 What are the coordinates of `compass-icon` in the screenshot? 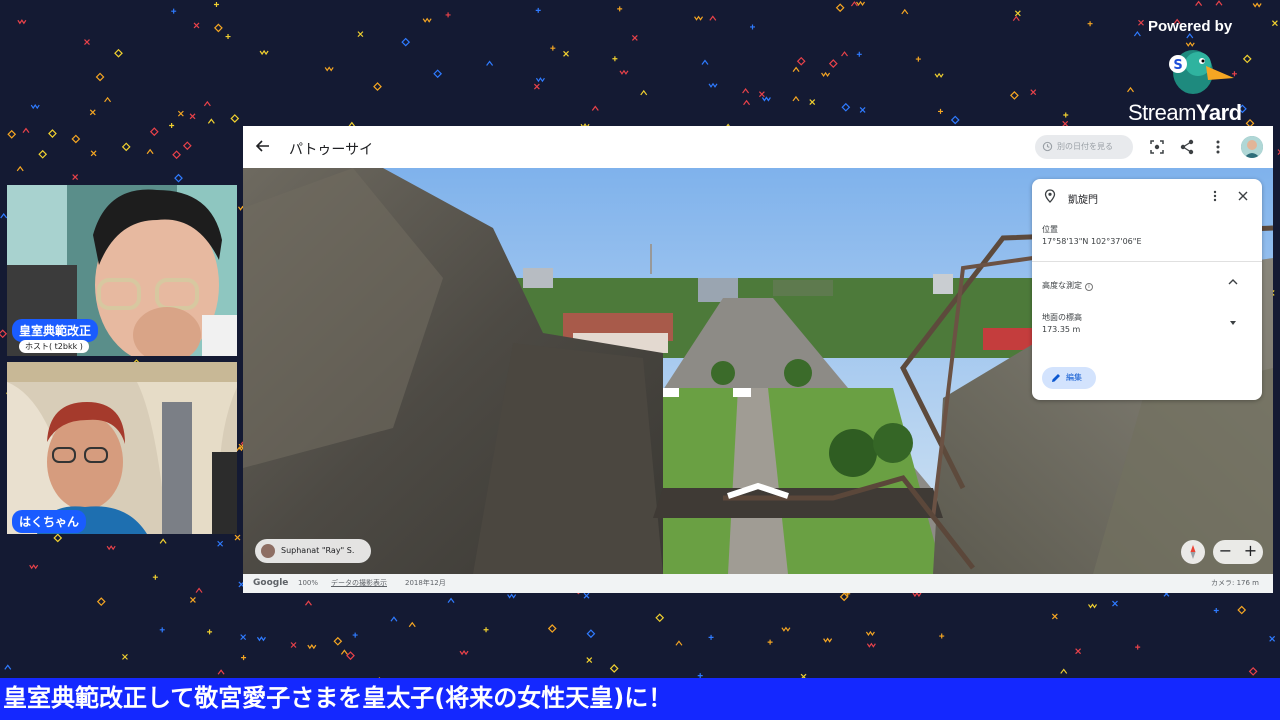 It's located at (1193, 552).